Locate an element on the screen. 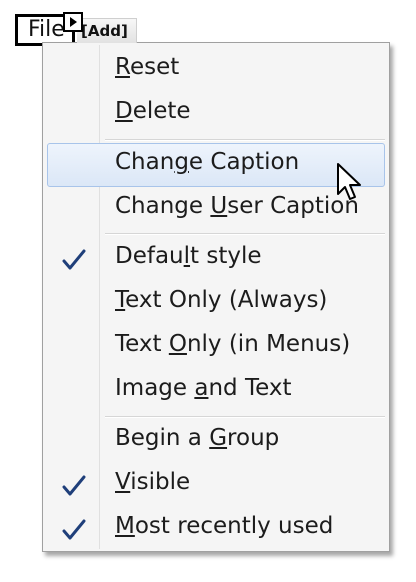  menu-item-image-and-text: Image and Text is located at coordinates (216, 391).